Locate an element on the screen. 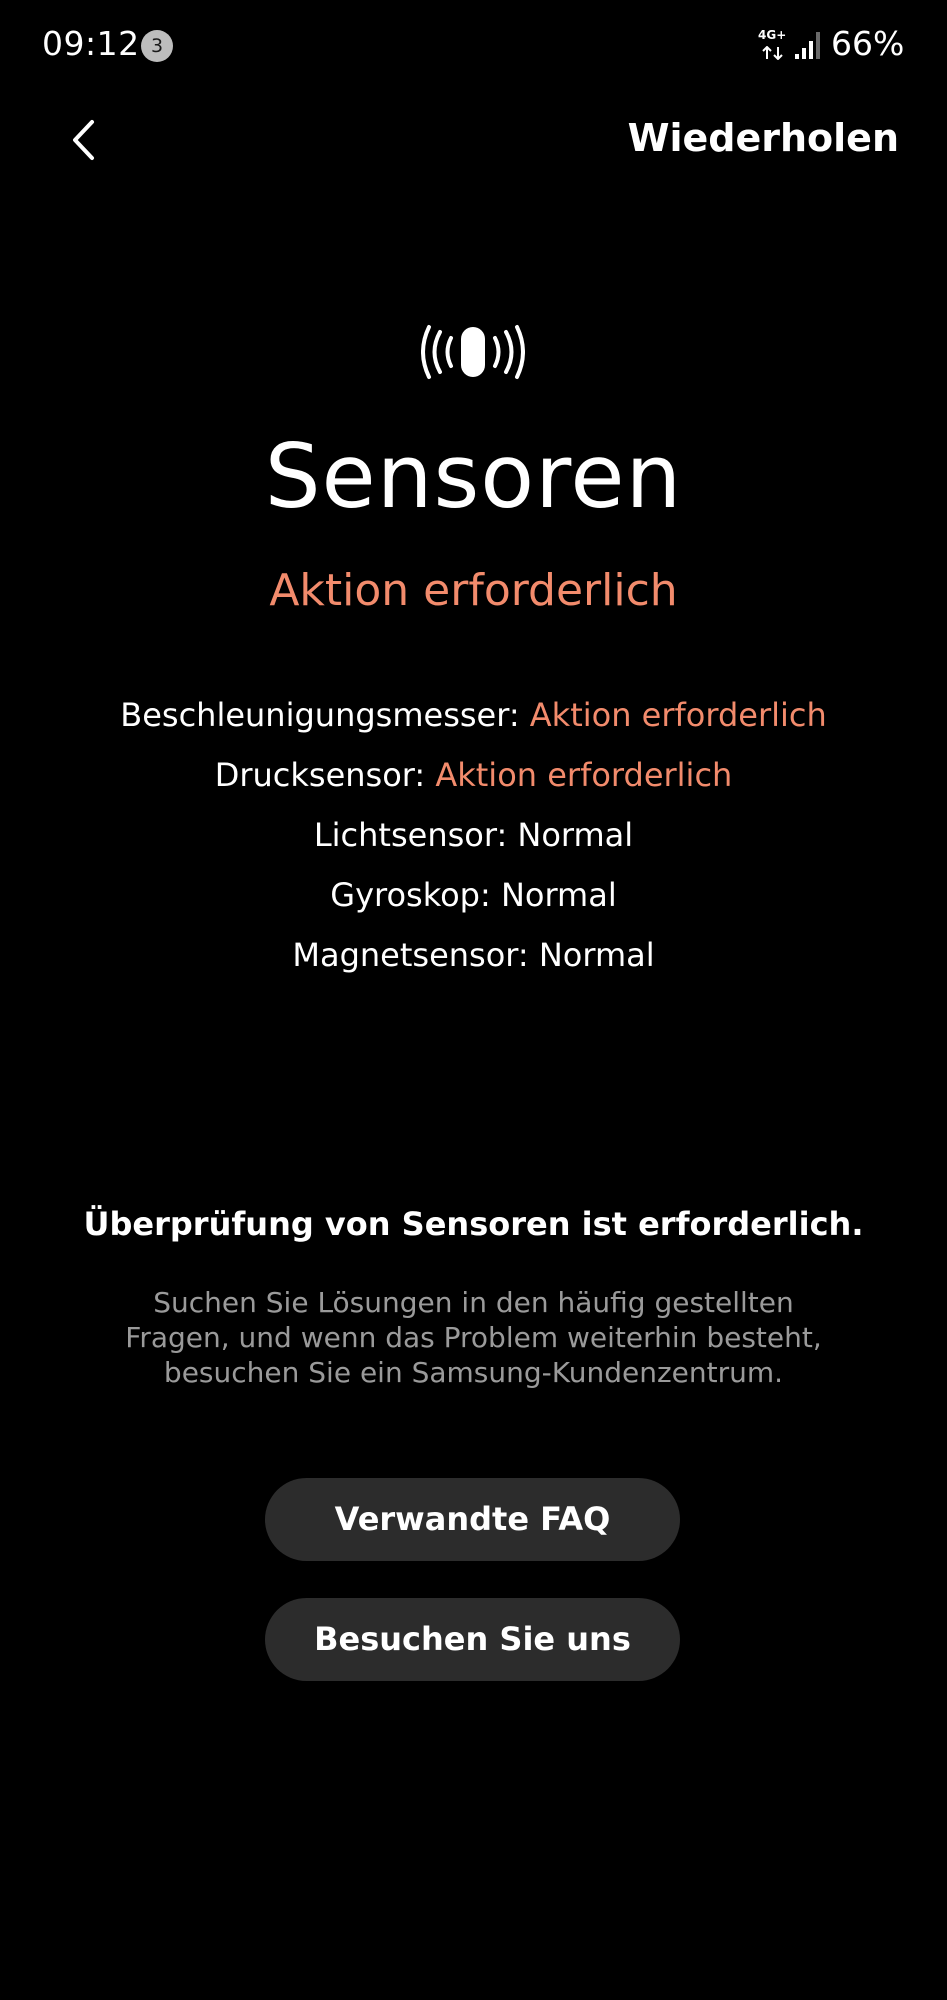 The height and width of the screenshot is (2000, 947). related-faq-button: Verwandte FAQ is located at coordinates (472, 1519).